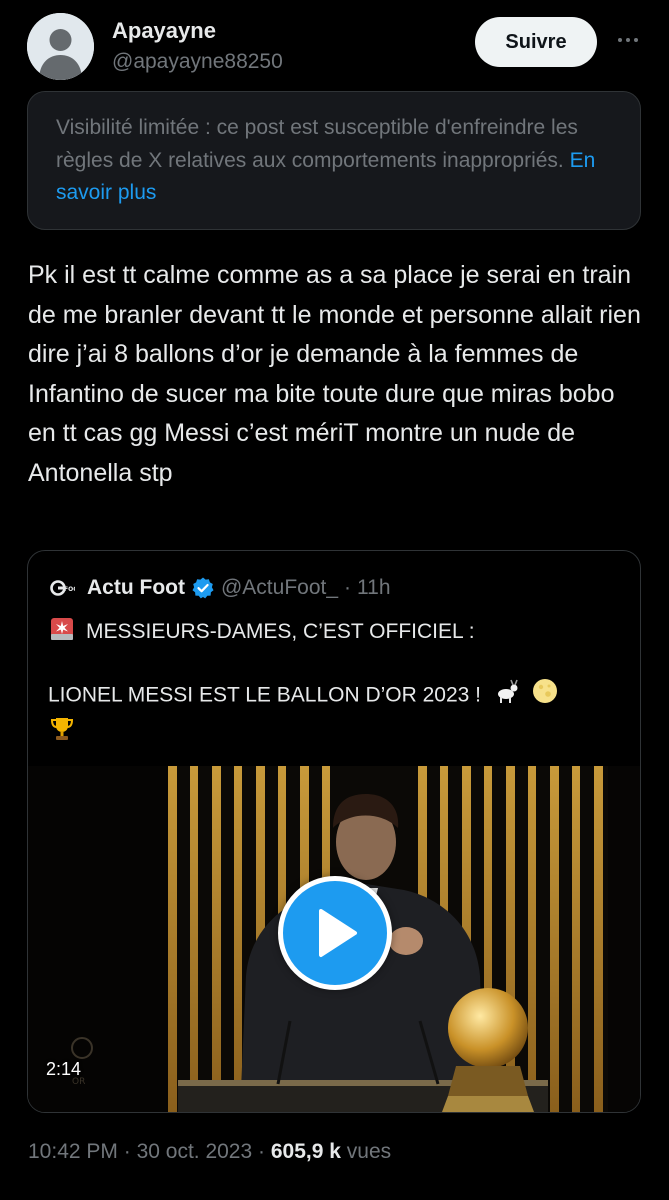 This screenshot has height=1200, width=669. I want to click on quoted-text-line-1: MESSIEURS-DAMES, C’EST OFFICIEL :, so click(261, 632).